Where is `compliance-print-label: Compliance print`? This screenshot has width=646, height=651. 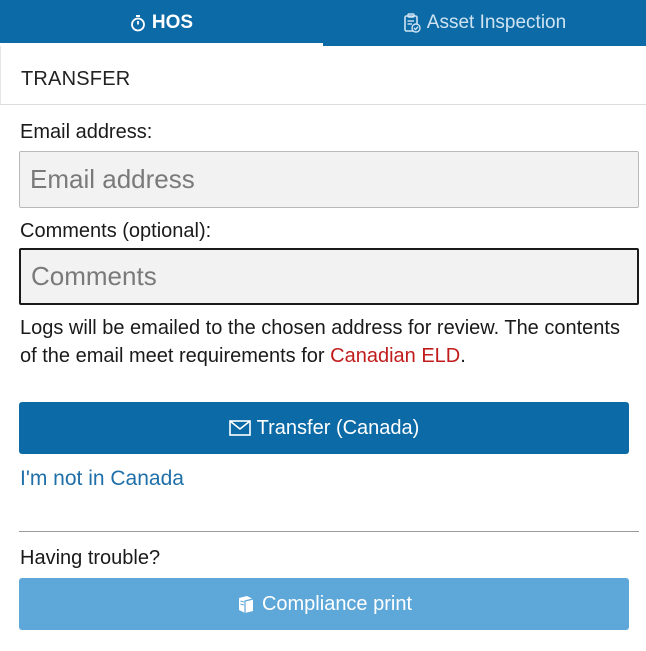
compliance-print-label: Compliance print is located at coordinates (337, 603).